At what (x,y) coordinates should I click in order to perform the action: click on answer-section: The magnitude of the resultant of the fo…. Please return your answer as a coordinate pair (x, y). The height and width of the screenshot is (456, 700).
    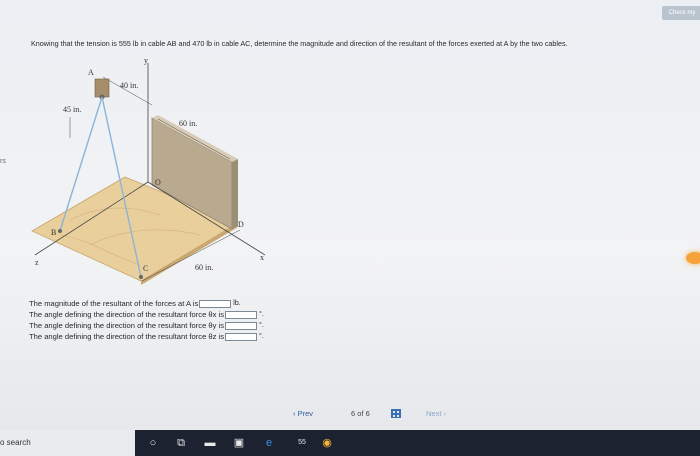
    Looking at the image, I should click on (146, 320).